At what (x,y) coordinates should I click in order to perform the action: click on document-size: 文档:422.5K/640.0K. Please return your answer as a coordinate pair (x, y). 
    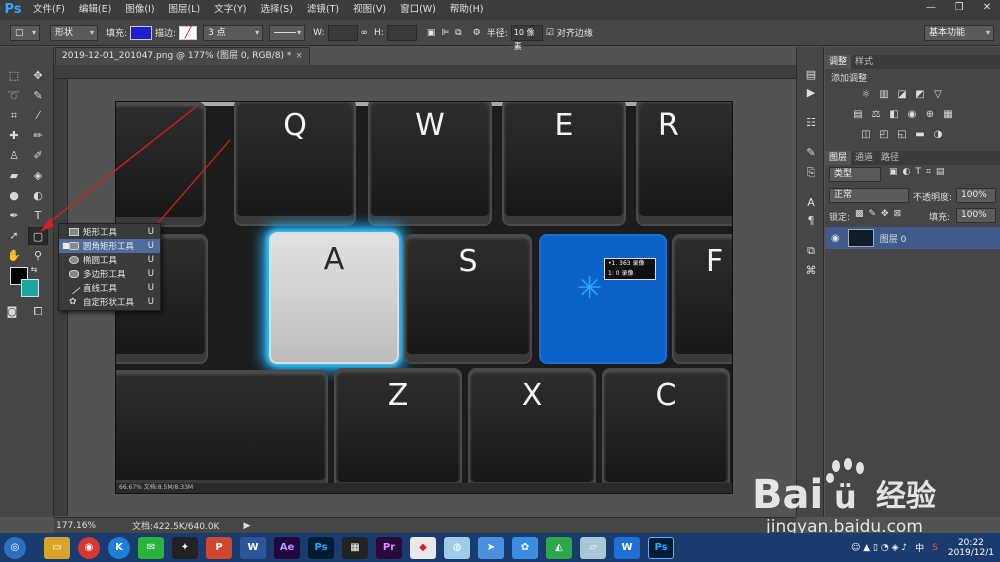
    Looking at the image, I should click on (176, 527).